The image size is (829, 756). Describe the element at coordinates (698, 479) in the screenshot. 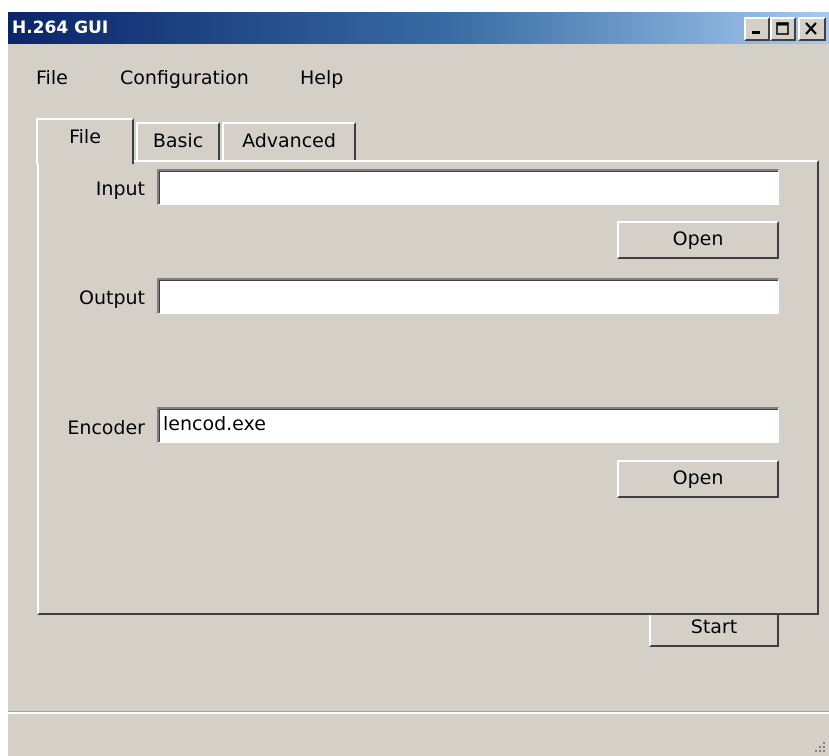

I see `encoder-open-button: Open` at that location.